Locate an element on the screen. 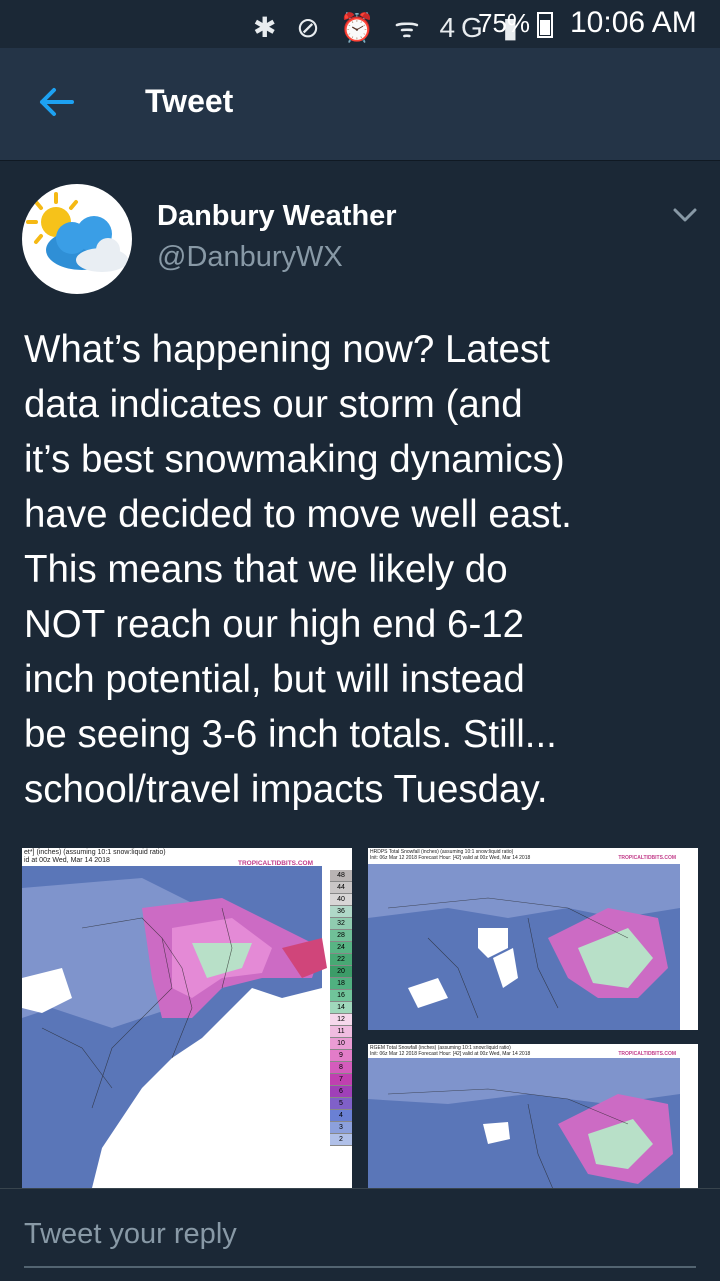 This screenshot has height=1281, width=720. legend-tick: 32 is located at coordinates (341, 924).